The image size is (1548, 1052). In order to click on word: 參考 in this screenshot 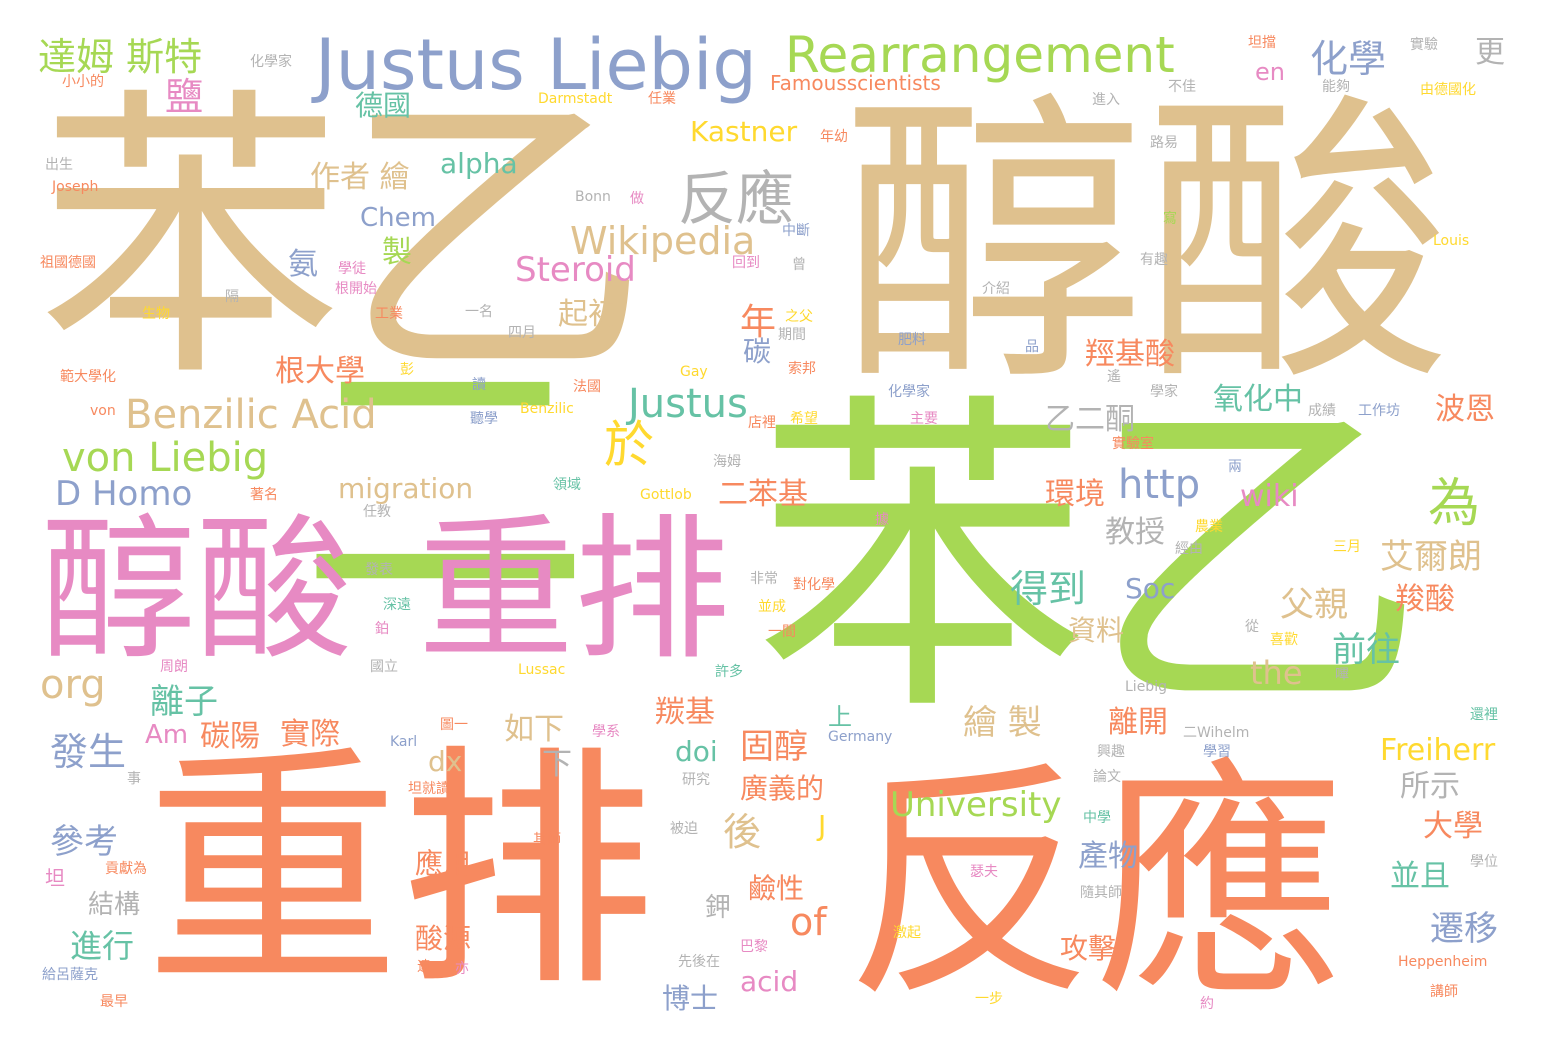, I will do `click(84, 842)`.